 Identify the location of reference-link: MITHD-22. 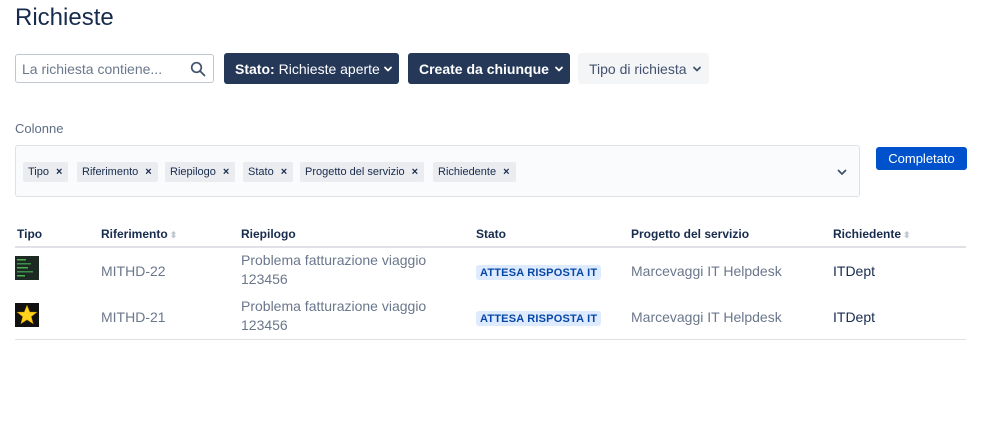
(133, 271).